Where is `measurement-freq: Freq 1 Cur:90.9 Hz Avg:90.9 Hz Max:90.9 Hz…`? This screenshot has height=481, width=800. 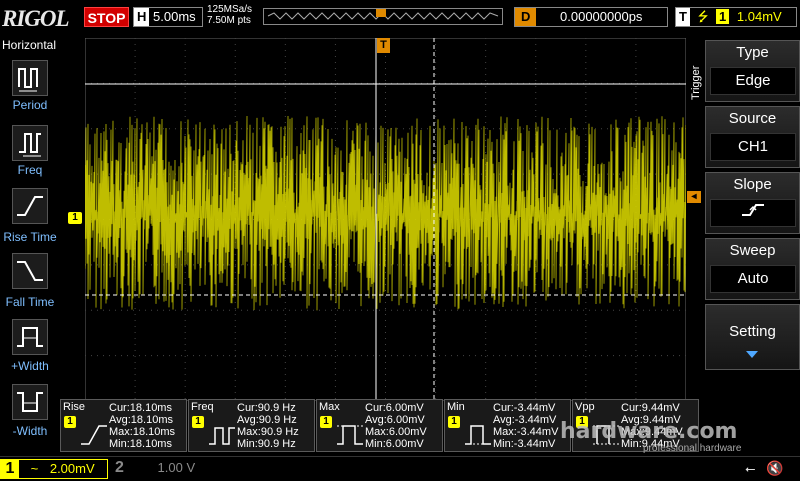 measurement-freq: Freq 1 Cur:90.9 Hz Avg:90.9 Hz Max:90.9 Hz… is located at coordinates (251, 425).